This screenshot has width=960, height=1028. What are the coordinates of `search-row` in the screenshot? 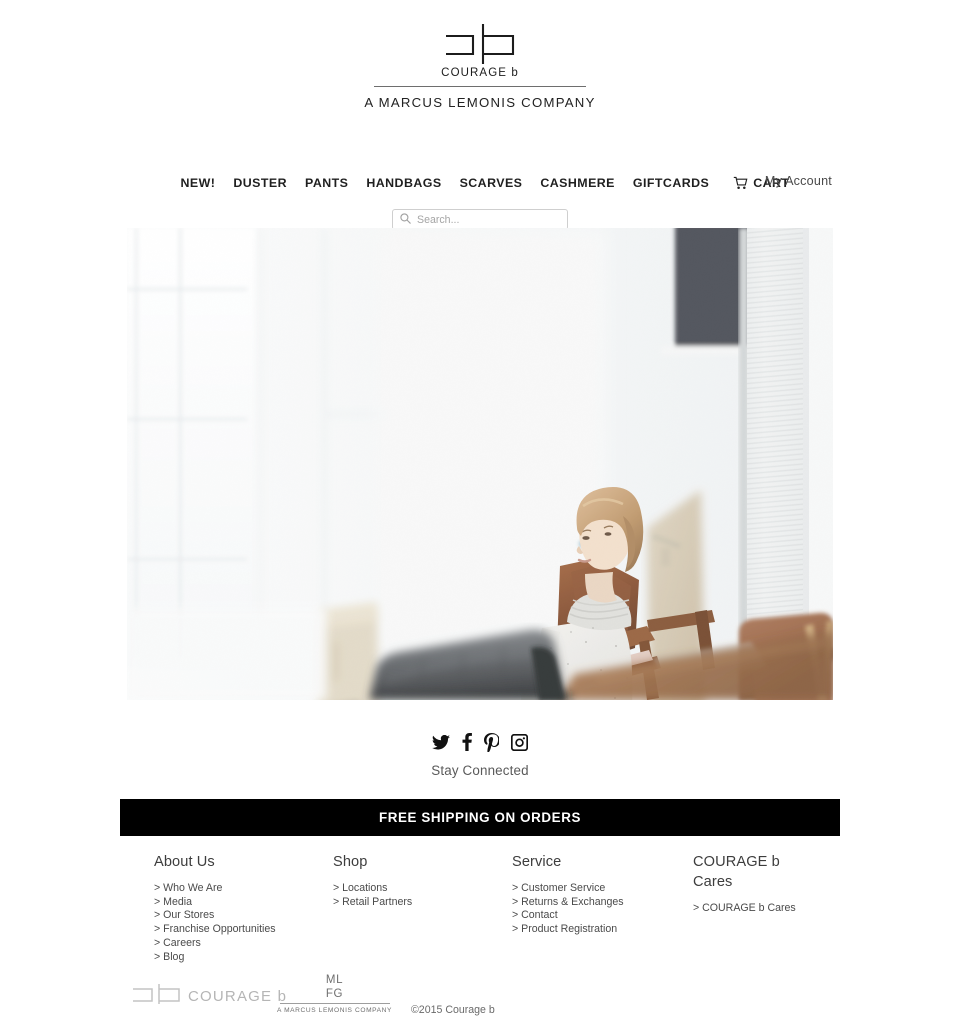 It's located at (480, 219).